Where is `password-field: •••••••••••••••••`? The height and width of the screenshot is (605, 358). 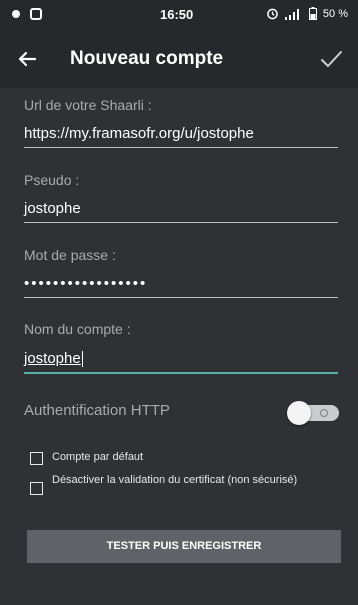
password-field: ••••••••••••••••• is located at coordinates (181, 284).